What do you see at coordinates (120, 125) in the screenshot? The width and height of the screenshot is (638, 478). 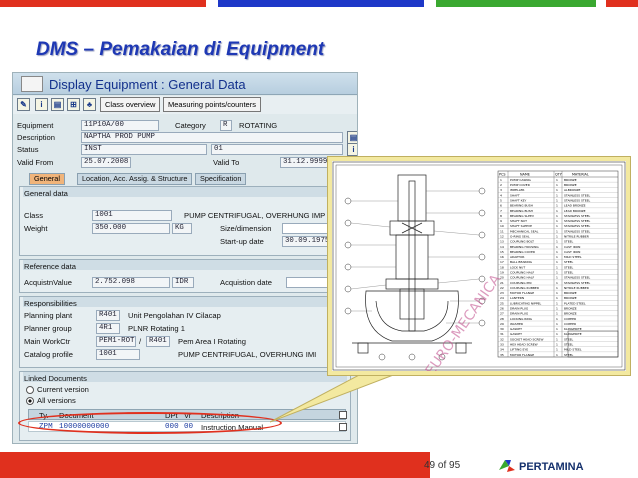 I see `equipment-field: 11P10A/00` at bounding box center [120, 125].